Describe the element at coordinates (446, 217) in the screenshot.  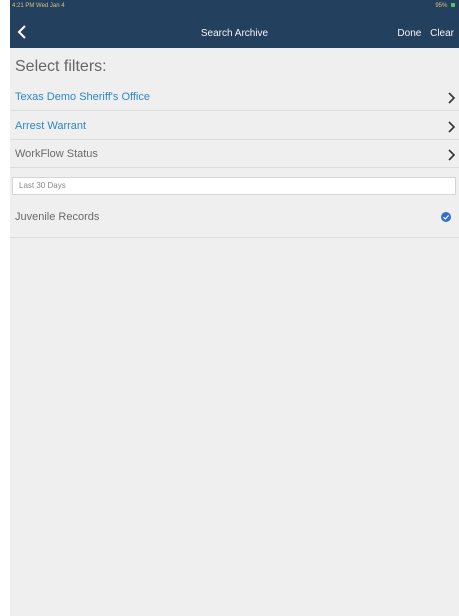
I see `checkmark-circle-icon` at that location.